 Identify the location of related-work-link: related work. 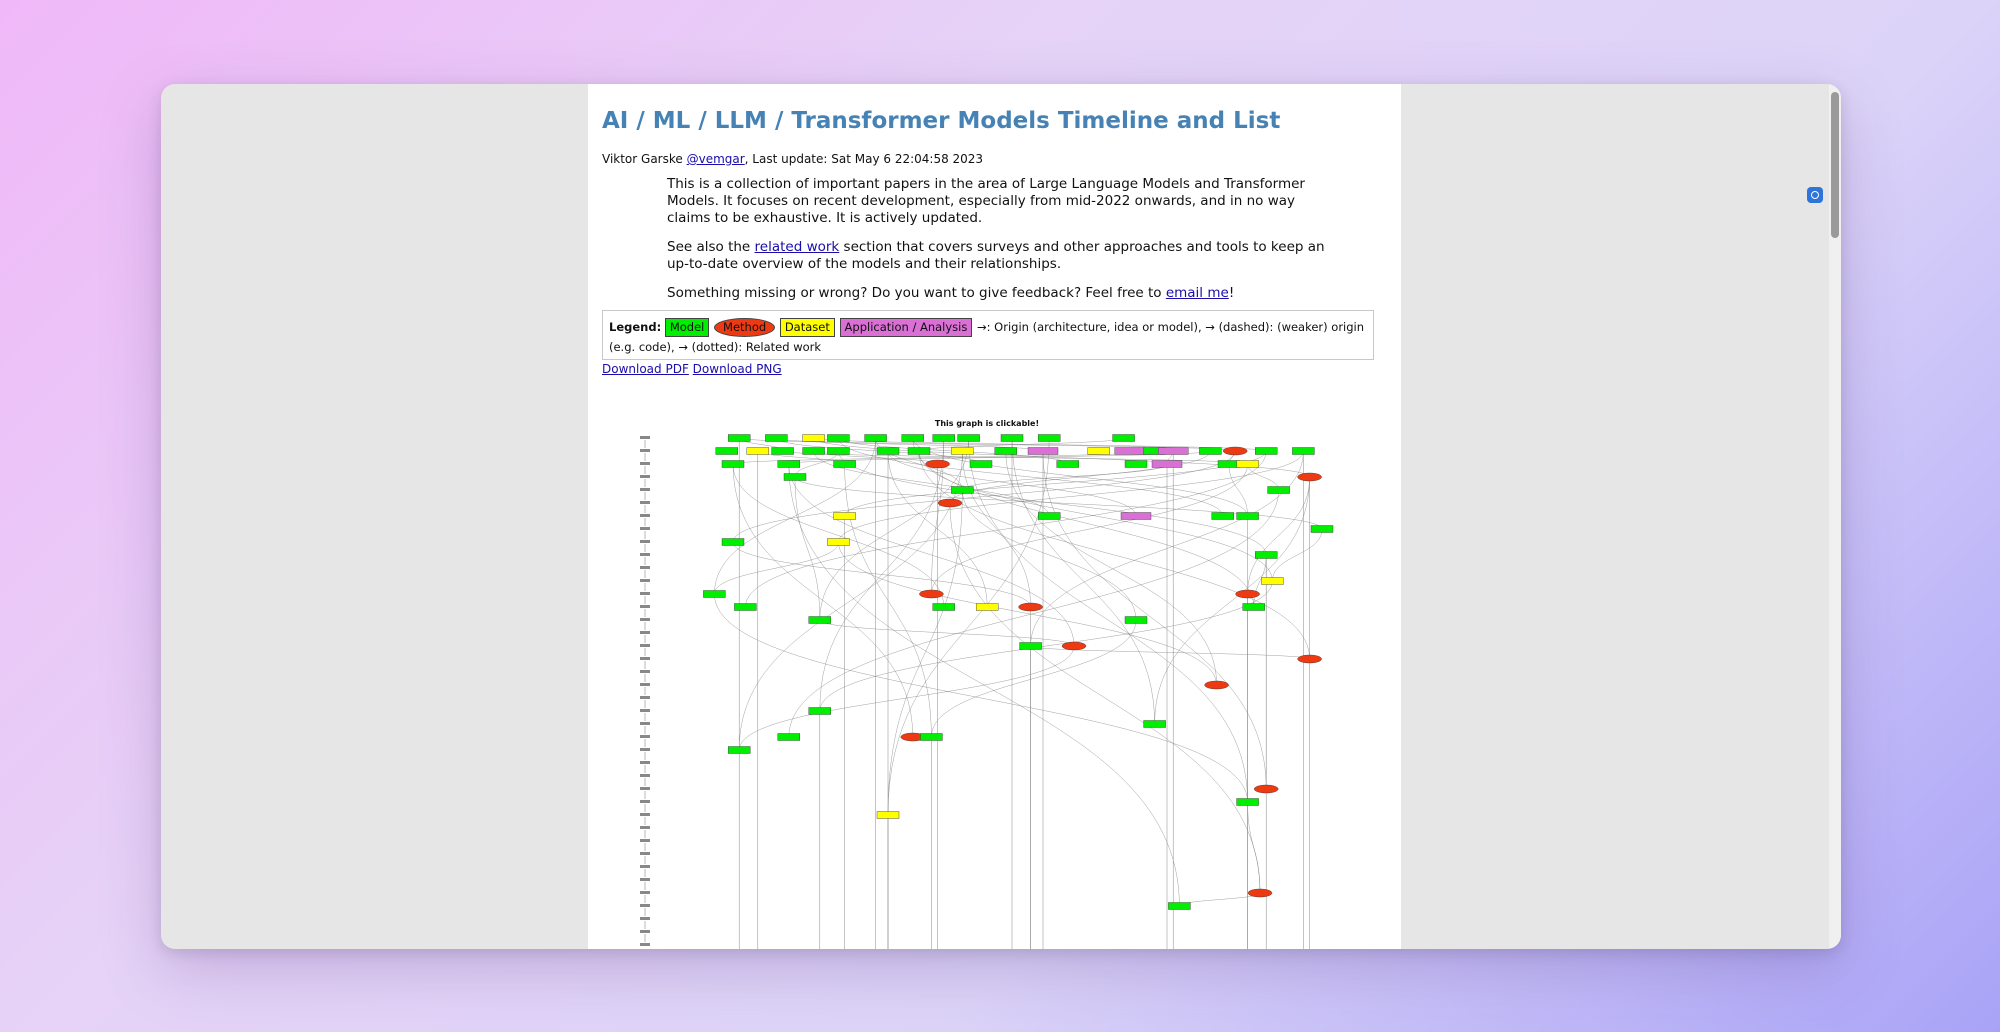
(797, 247).